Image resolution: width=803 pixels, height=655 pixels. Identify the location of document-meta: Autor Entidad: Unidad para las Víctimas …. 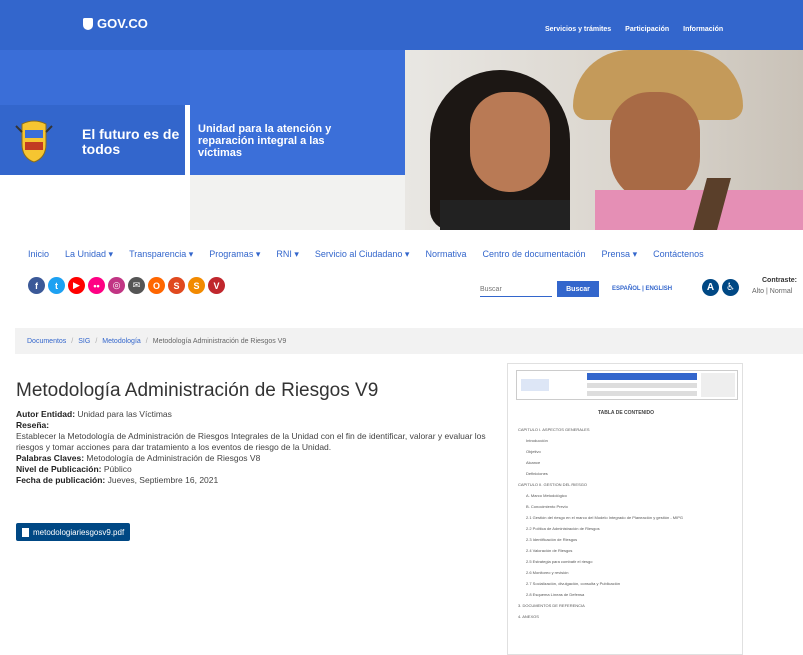
(251, 447).